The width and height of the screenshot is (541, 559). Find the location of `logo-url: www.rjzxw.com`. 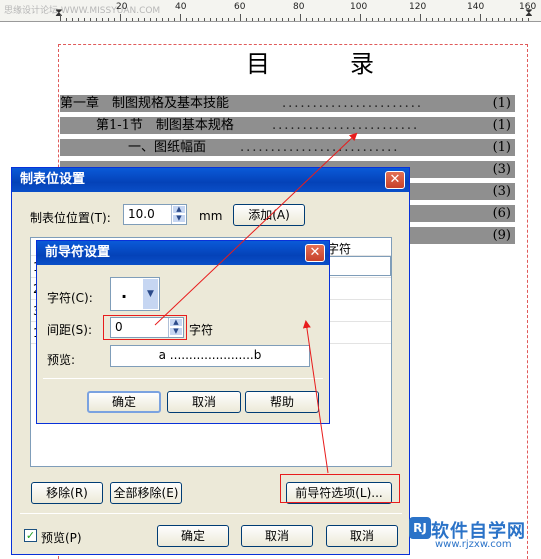

logo-url: www.rjzxw.com is located at coordinates (473, 544).